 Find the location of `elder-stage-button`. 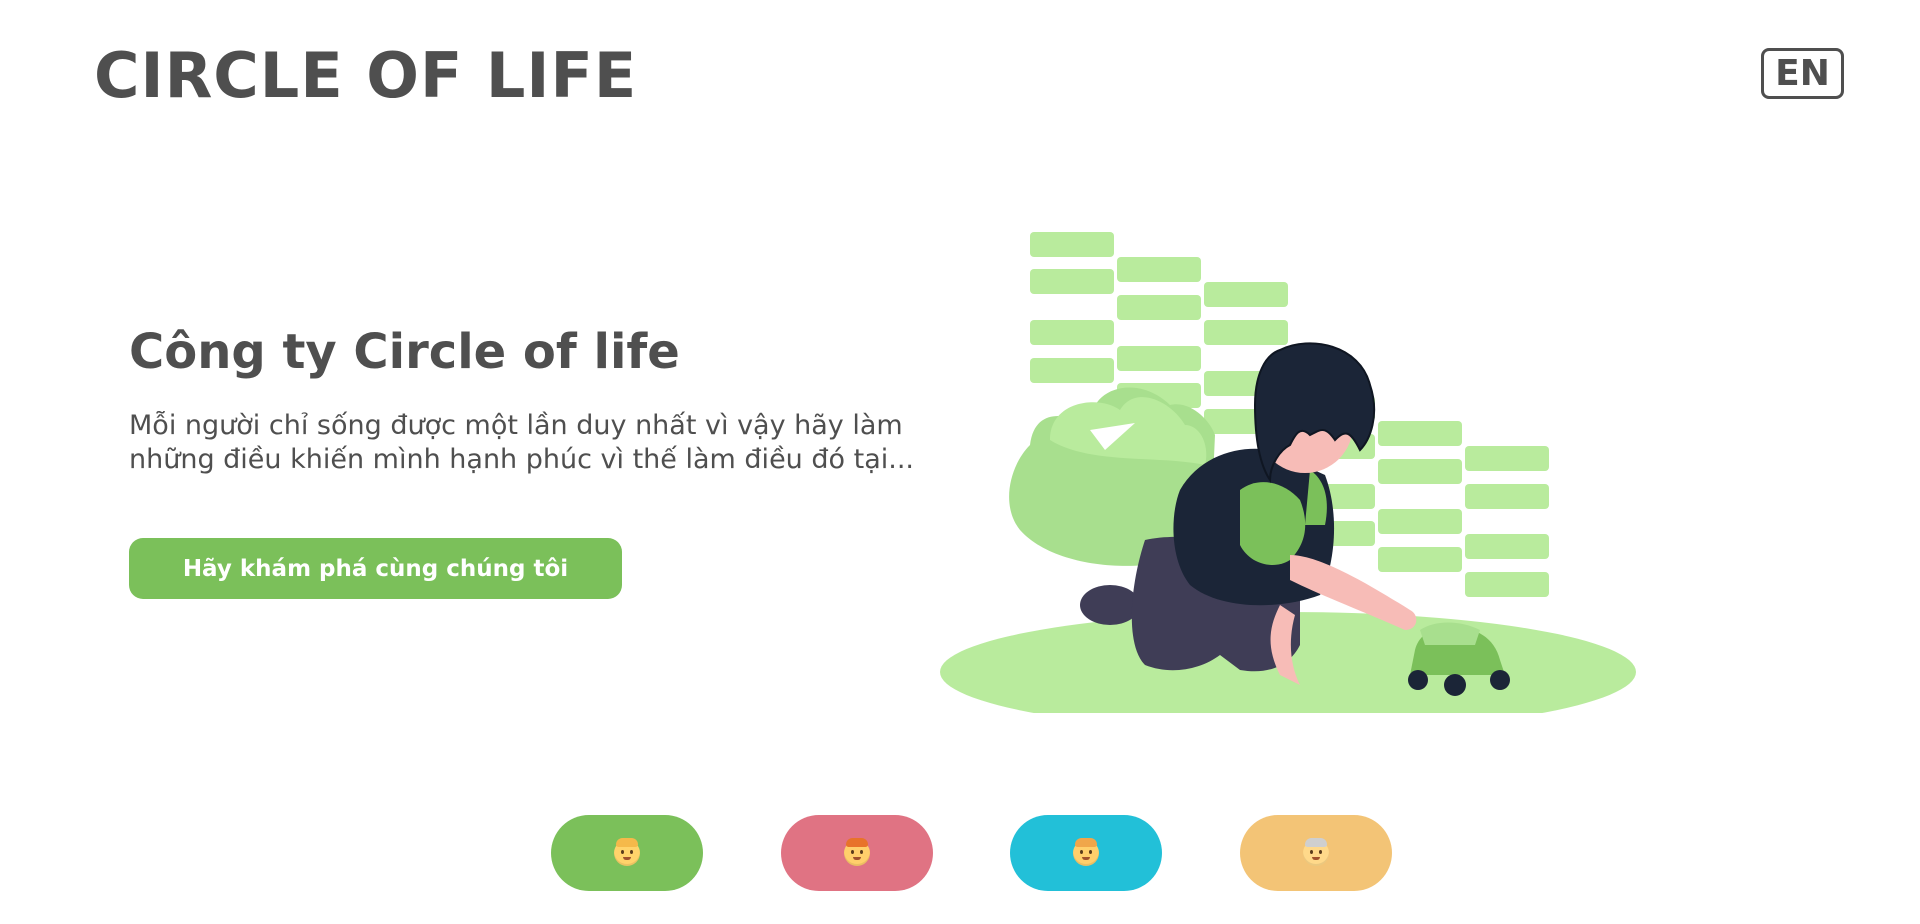

elder-stage-button is located at coordinates (1316, 853).